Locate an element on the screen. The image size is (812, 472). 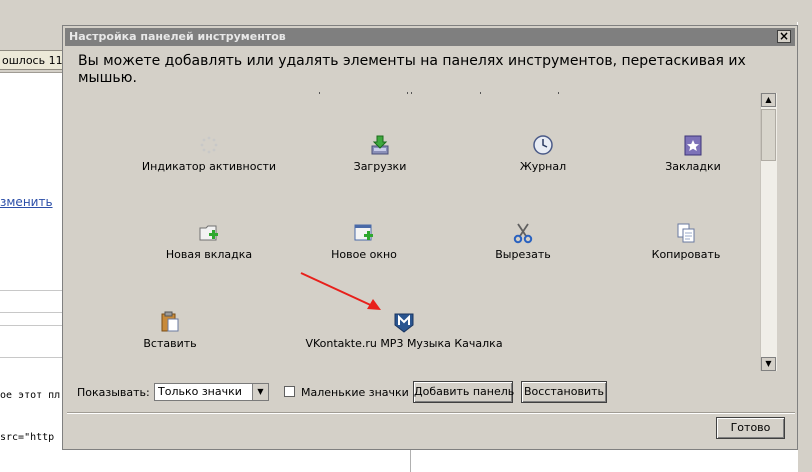
chevron-down-icon: ▼ is located at coordinates (260, 392).